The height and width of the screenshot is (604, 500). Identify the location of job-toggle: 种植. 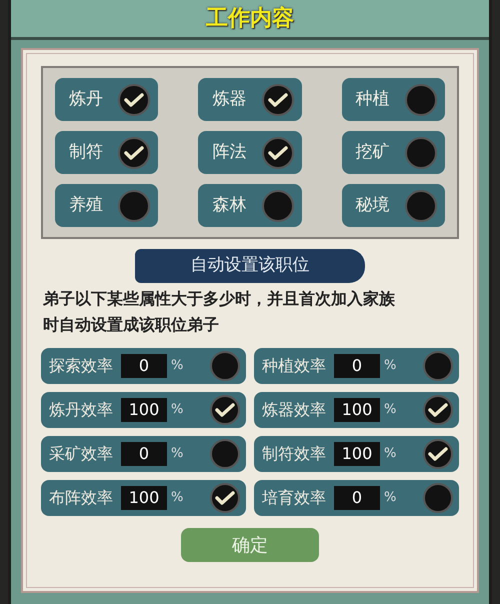
(393, 99).